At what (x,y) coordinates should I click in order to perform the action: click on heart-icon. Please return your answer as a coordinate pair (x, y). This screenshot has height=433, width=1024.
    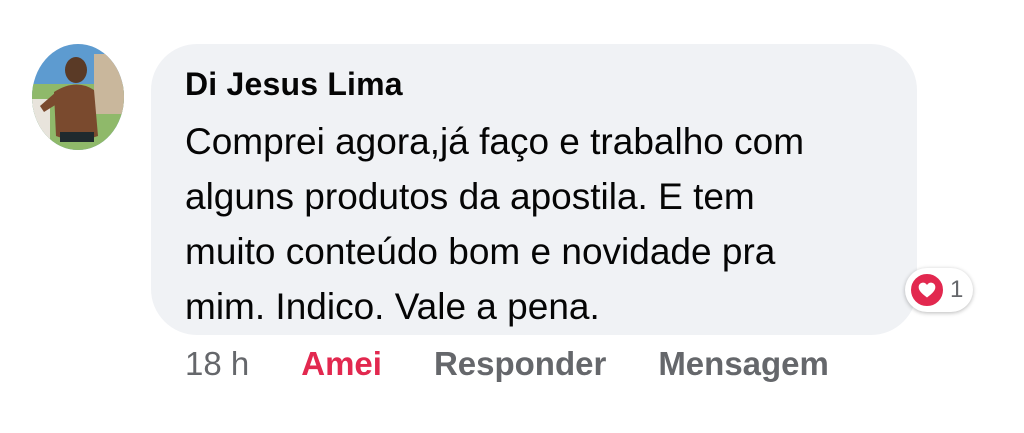
    Looking at the image, I should click on (927, 290).